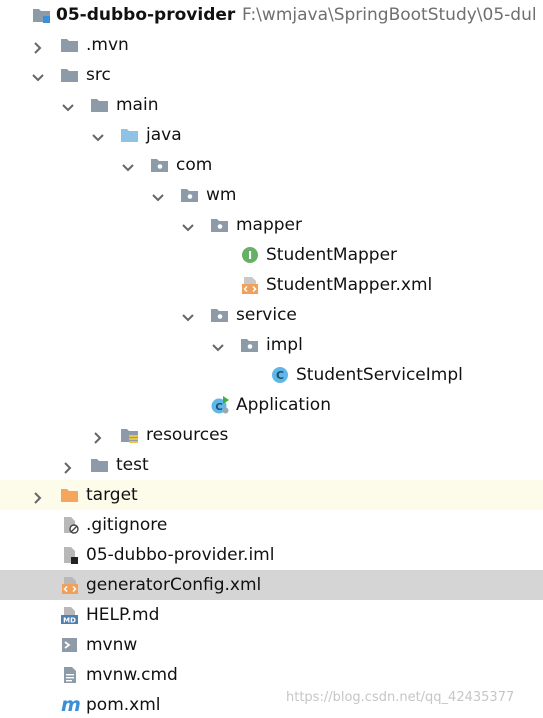 This screenshot has width=543, height=718. What do you see at coordinates (180, 555) in the screenshot?
I see `tree-label: 05-dubbo-provider.iml` at bounding box center [180, 555].